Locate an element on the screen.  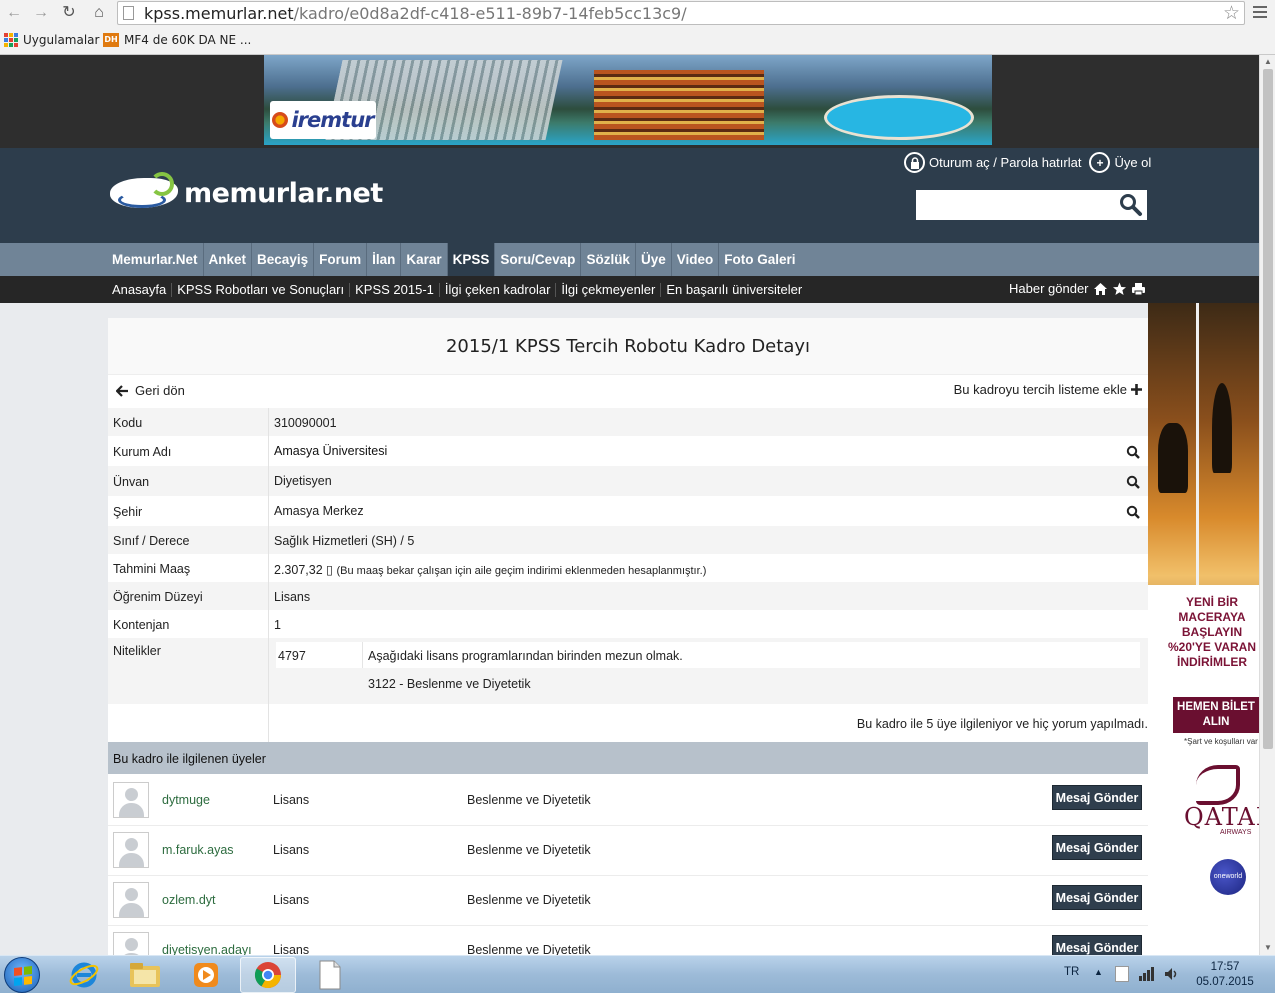
row-value: Amasya Merkez is located at coordinates (319, 511).